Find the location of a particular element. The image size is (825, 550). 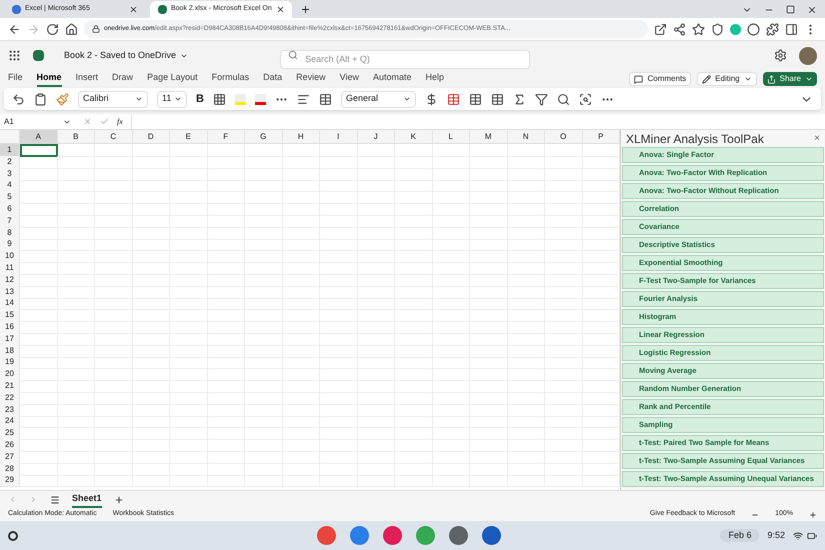

editing-button: Editing is located at coordinates (727, 79).